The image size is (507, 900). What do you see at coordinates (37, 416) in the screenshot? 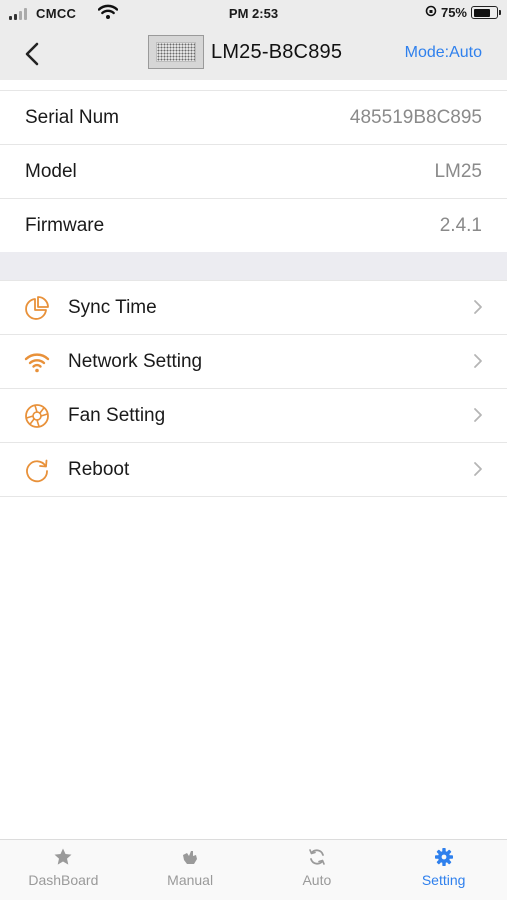
I see `fan-icon` at bounding box center [37, 416].